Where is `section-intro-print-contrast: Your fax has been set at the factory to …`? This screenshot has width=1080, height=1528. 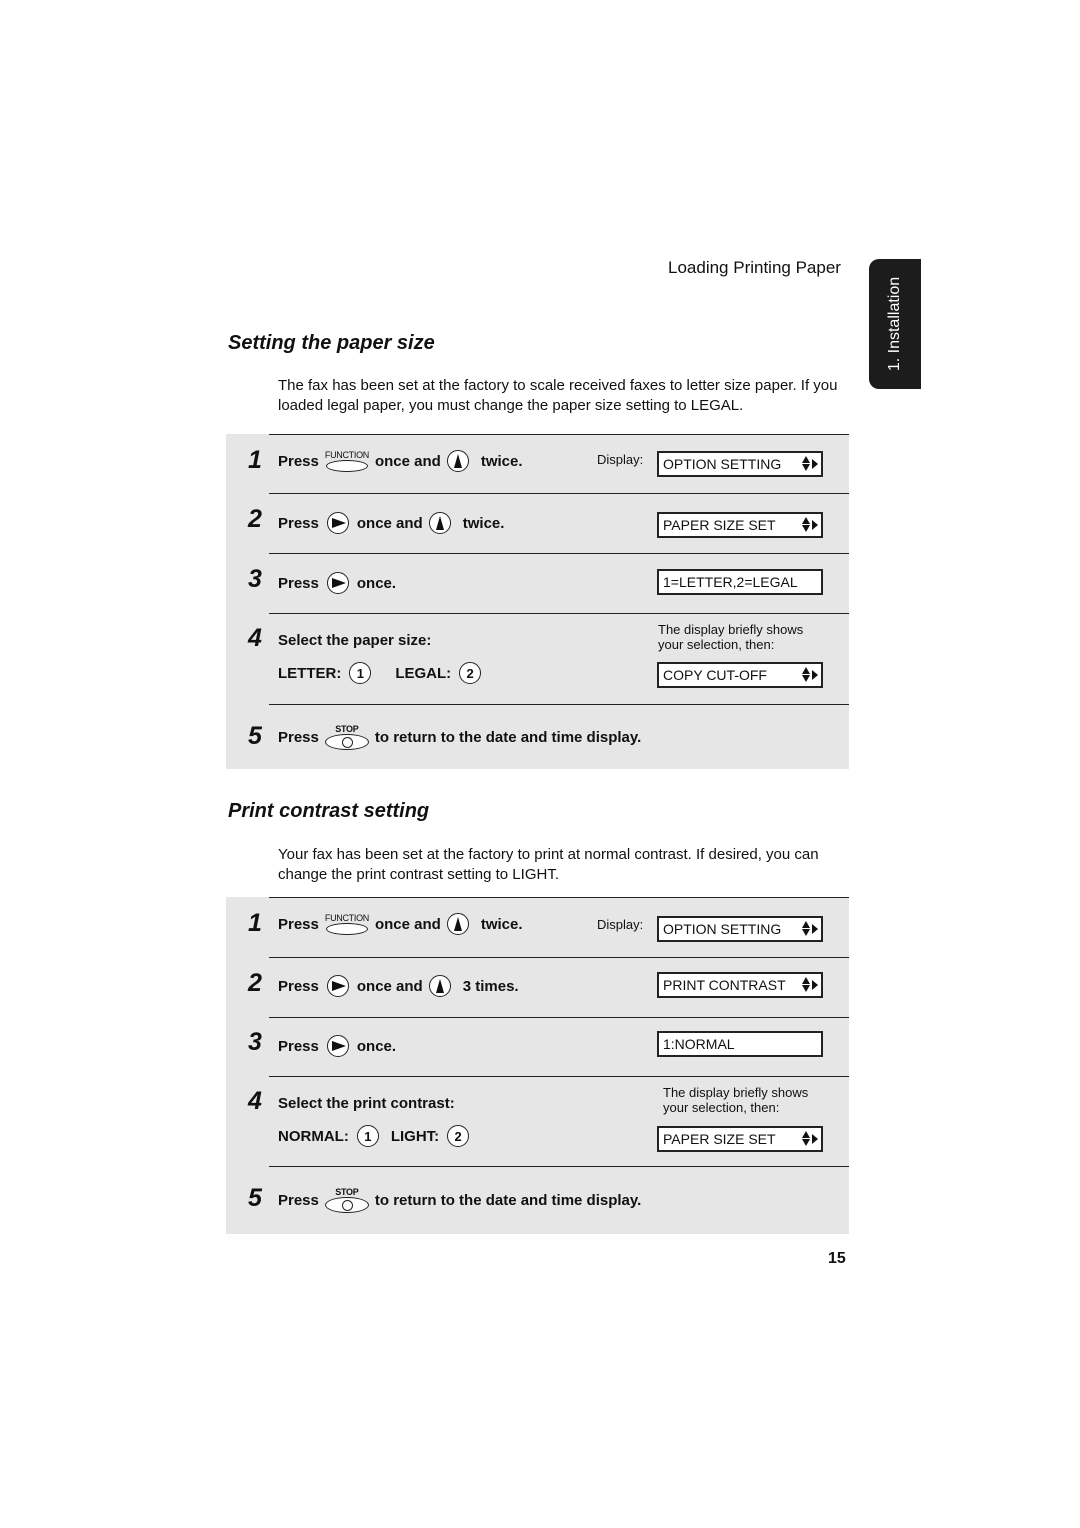
section-intro-print-contrast: Your fax has been set at the factory to … is located at coordinates (548, 864).